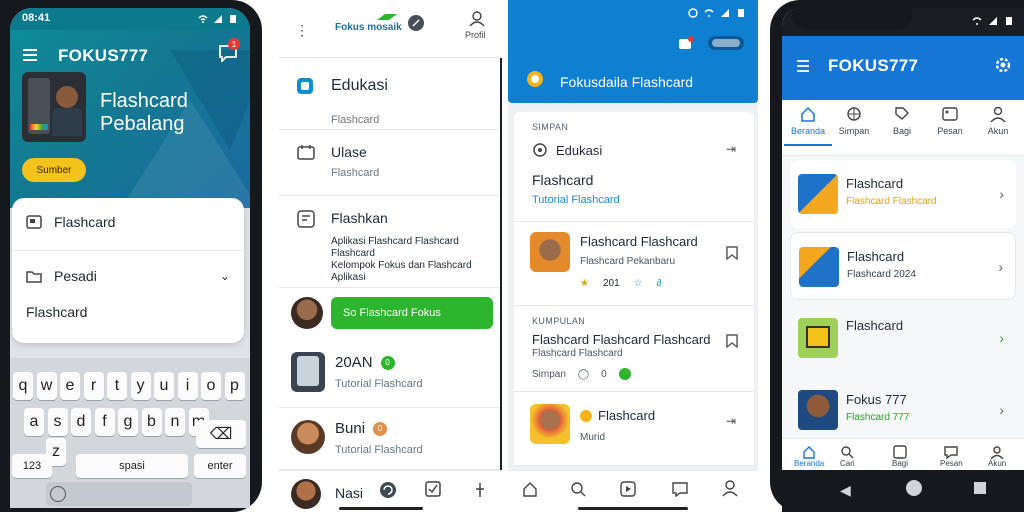  I want to click on star-outline-icon: ☆, so click(638, 283).